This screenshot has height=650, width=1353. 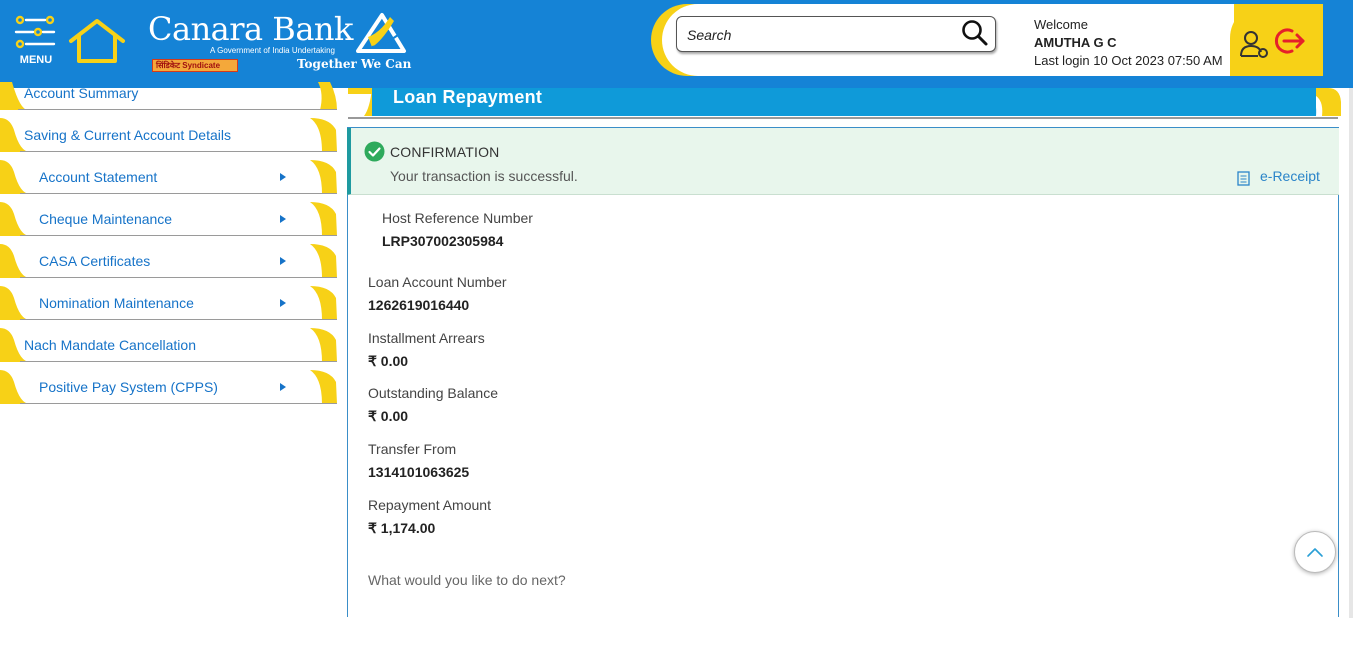 I want to click on receipt-icon, so click(x=1243, y=178).